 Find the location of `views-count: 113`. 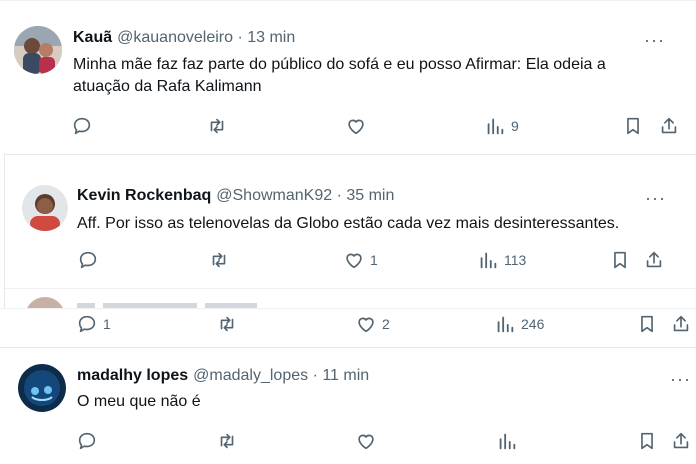

views-count: 113 is located at coordinates (515, 260).